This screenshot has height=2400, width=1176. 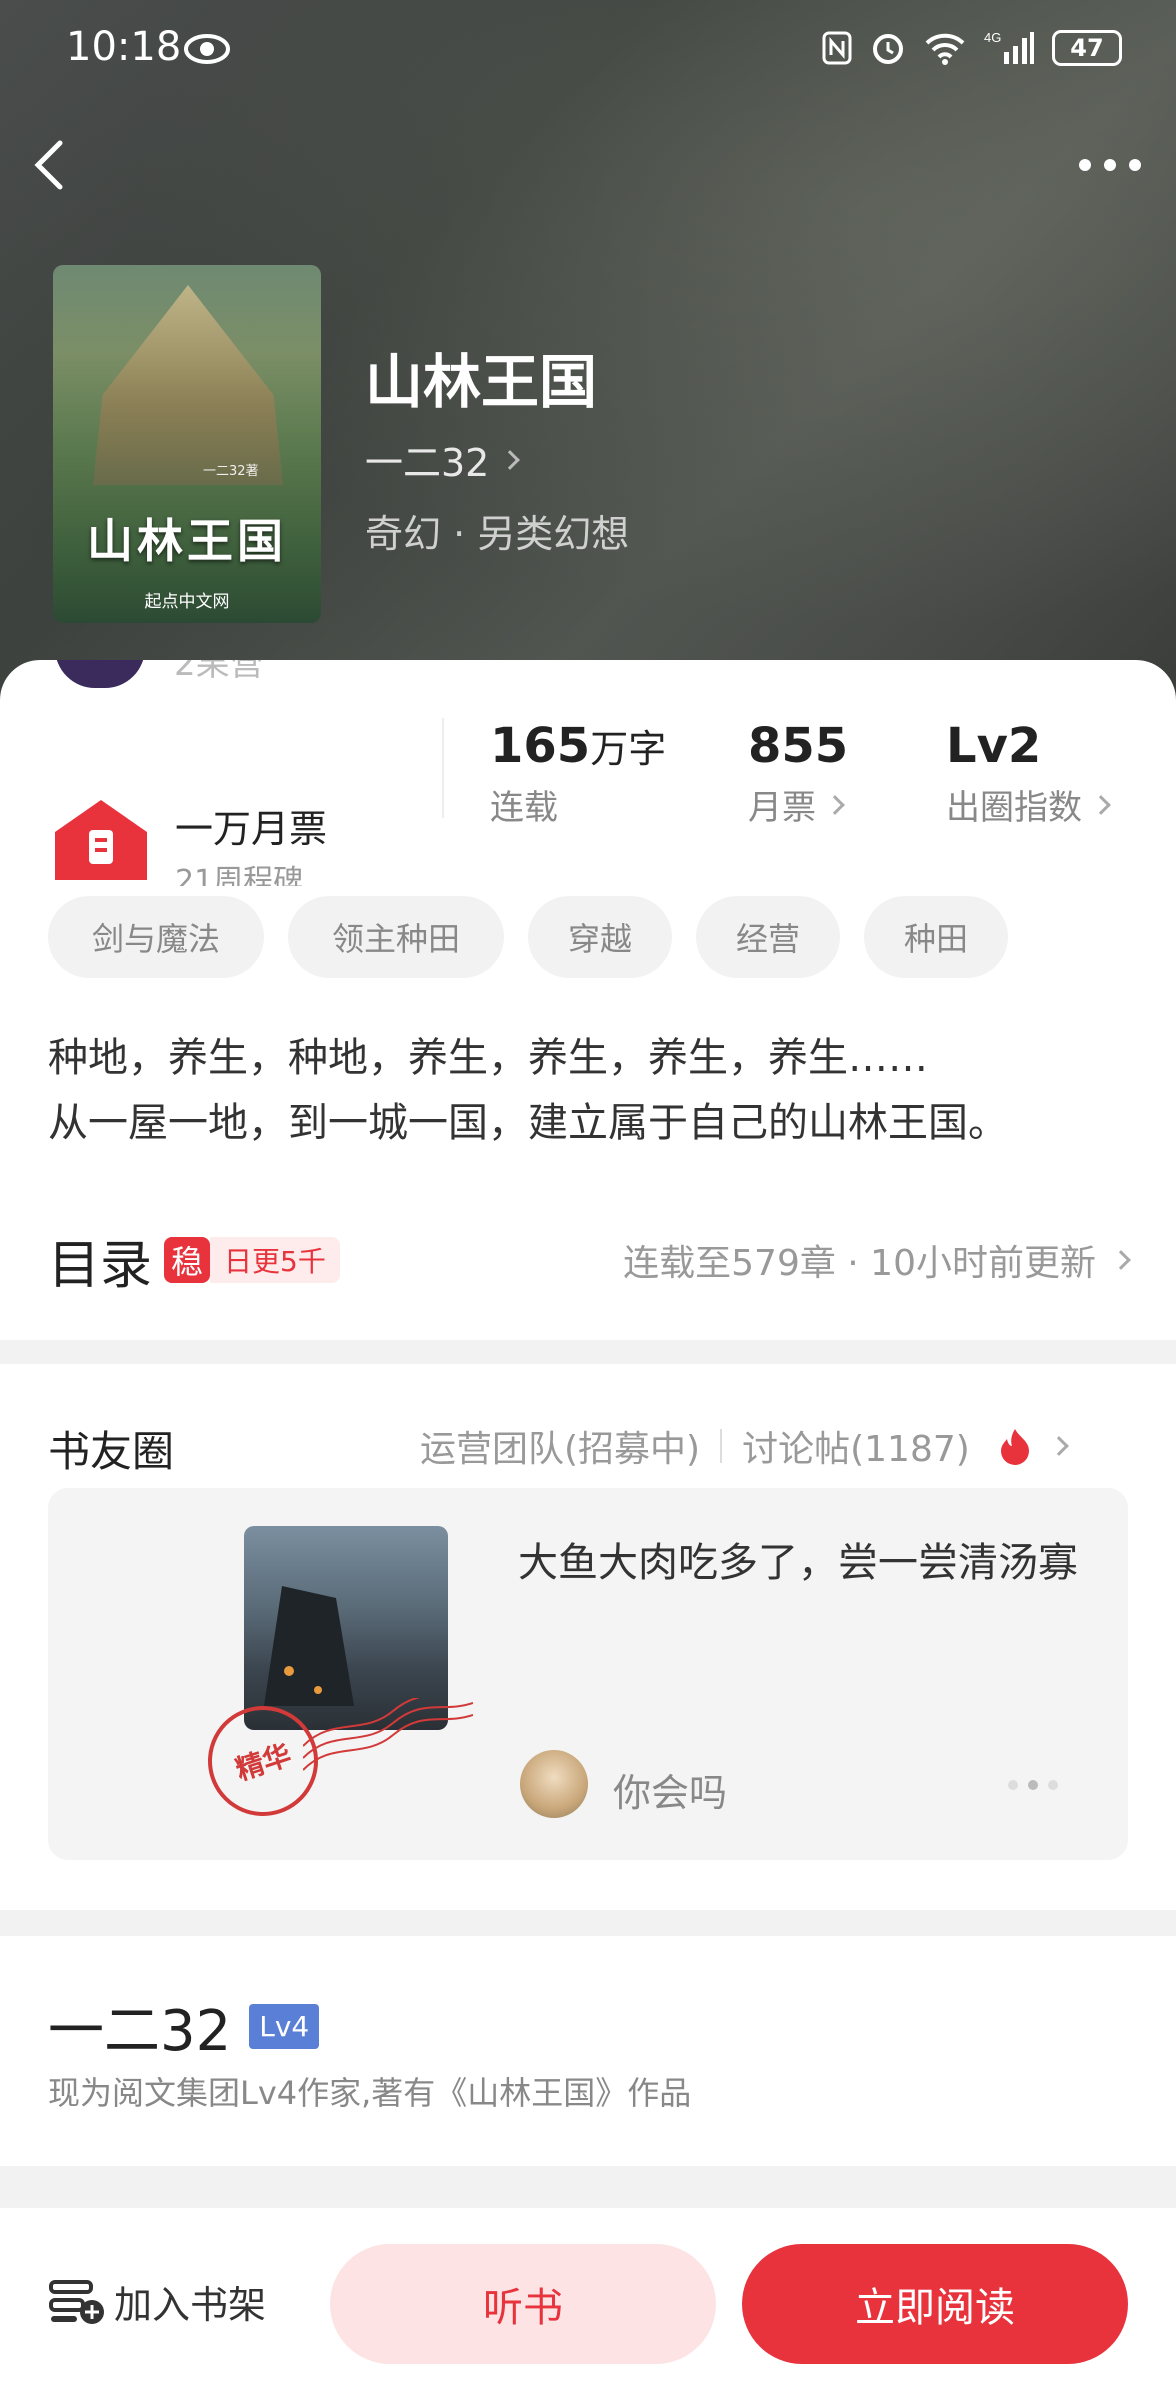 What do you see at coordinates (588, 1674) in the screenshot?
I see `featured-post-card: 精华 大鱼大肉吃多了，尝一尝清汤寡 你会吗` at bounding box center [588, 1674].